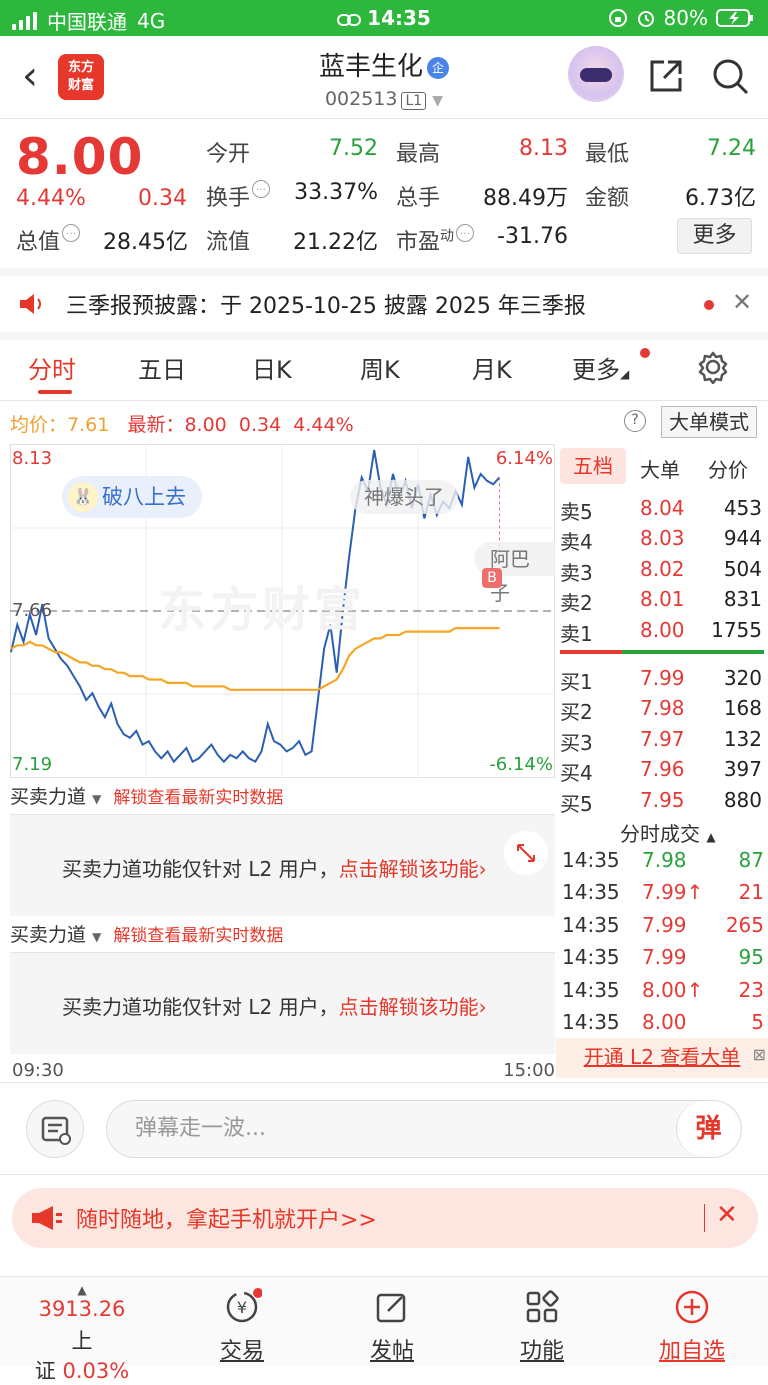 This screenshot has width=768, height=1385. What do you see at coordinates (662, 539) in the screenshot?
I see `sell-row: 卖4 8.03 944` at bounding box center [662, 539].